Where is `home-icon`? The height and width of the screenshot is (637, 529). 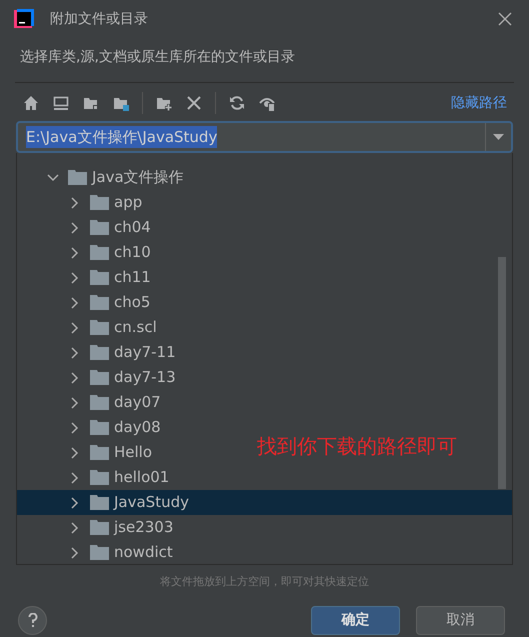
home-icon is located at coordinates (31, 103).